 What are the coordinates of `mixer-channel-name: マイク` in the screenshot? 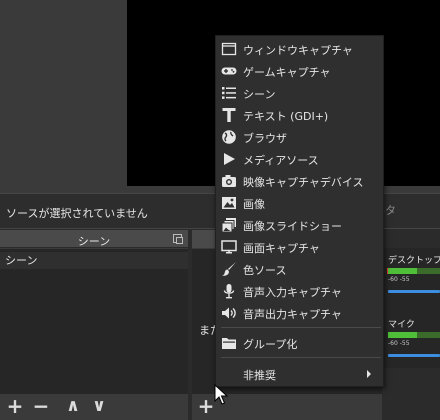 It's located at (401, 324).